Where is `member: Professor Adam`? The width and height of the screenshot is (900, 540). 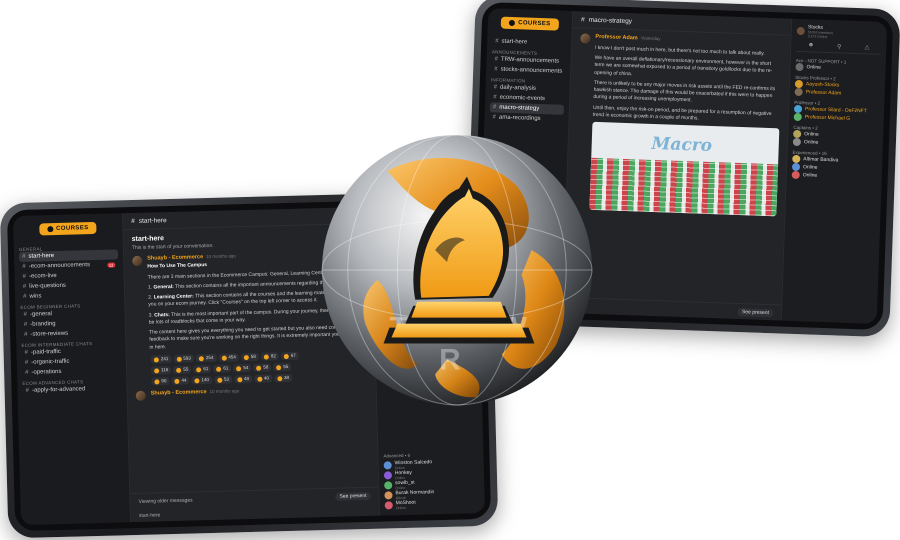
member: Professor Adam is located at coordinates (837, 93).